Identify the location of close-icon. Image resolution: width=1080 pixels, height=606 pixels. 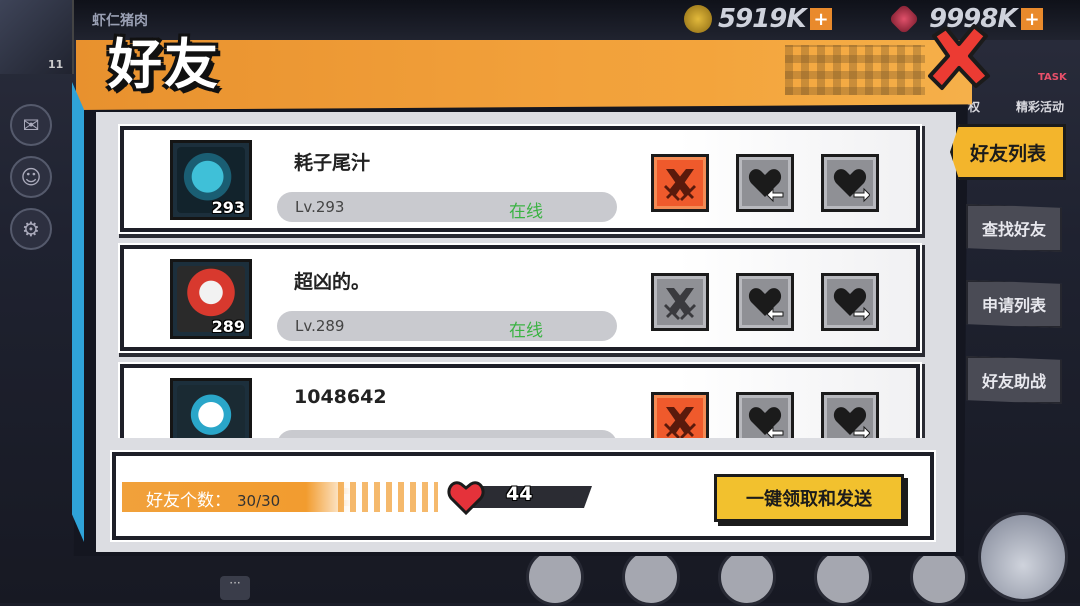
(959, 57).